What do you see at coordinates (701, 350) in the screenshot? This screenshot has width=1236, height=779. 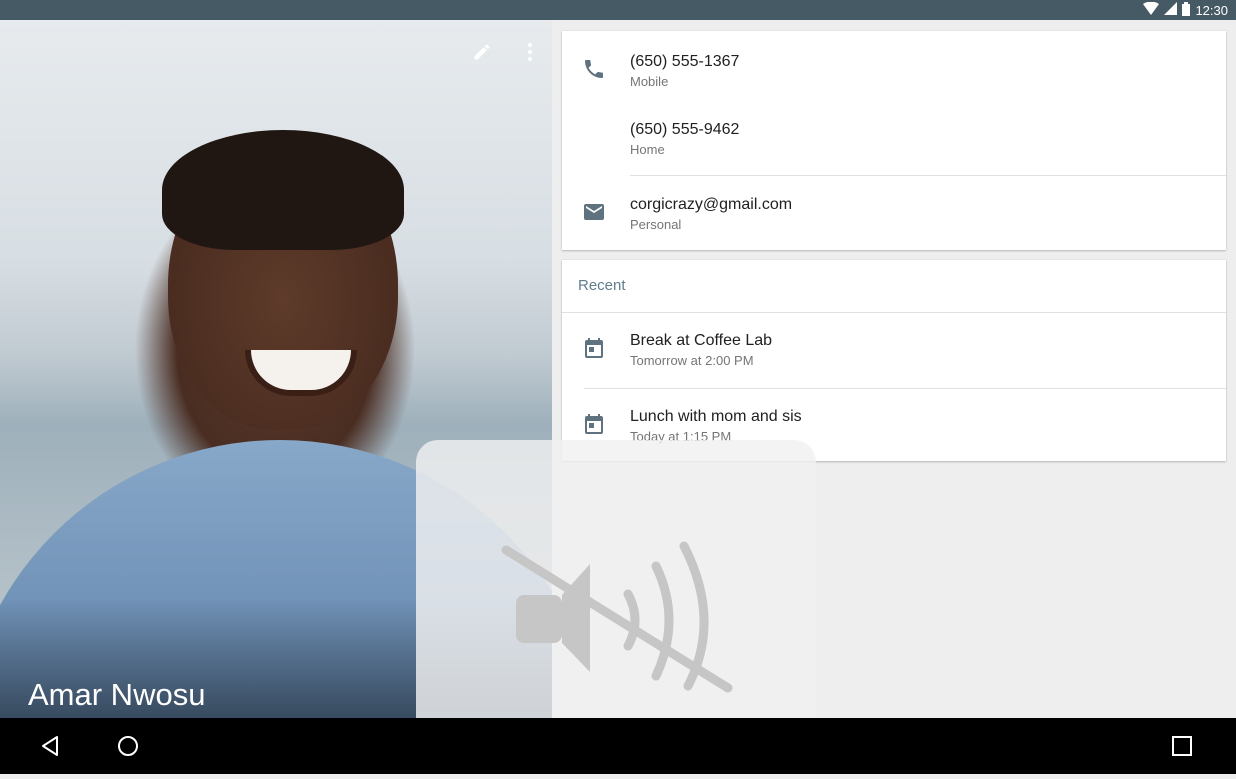 I see `recent-item: Break at Coffee Lab Tomorrow at 2:00 PM` at bounding box center [701, 350].